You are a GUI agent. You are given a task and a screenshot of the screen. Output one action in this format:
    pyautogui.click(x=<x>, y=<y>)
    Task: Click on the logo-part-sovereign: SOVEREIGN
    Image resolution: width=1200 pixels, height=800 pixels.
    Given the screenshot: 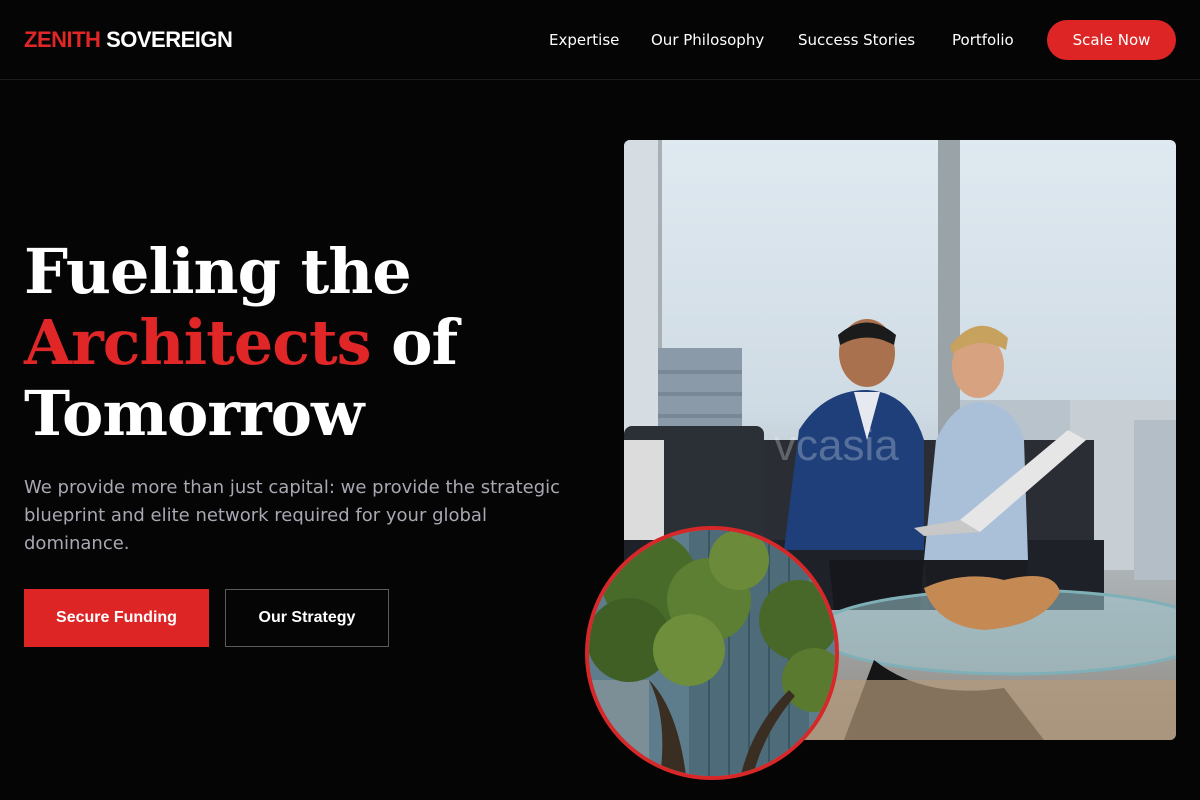 What is the action you would take?
    pyautogui.click(x=169, y=39)
    